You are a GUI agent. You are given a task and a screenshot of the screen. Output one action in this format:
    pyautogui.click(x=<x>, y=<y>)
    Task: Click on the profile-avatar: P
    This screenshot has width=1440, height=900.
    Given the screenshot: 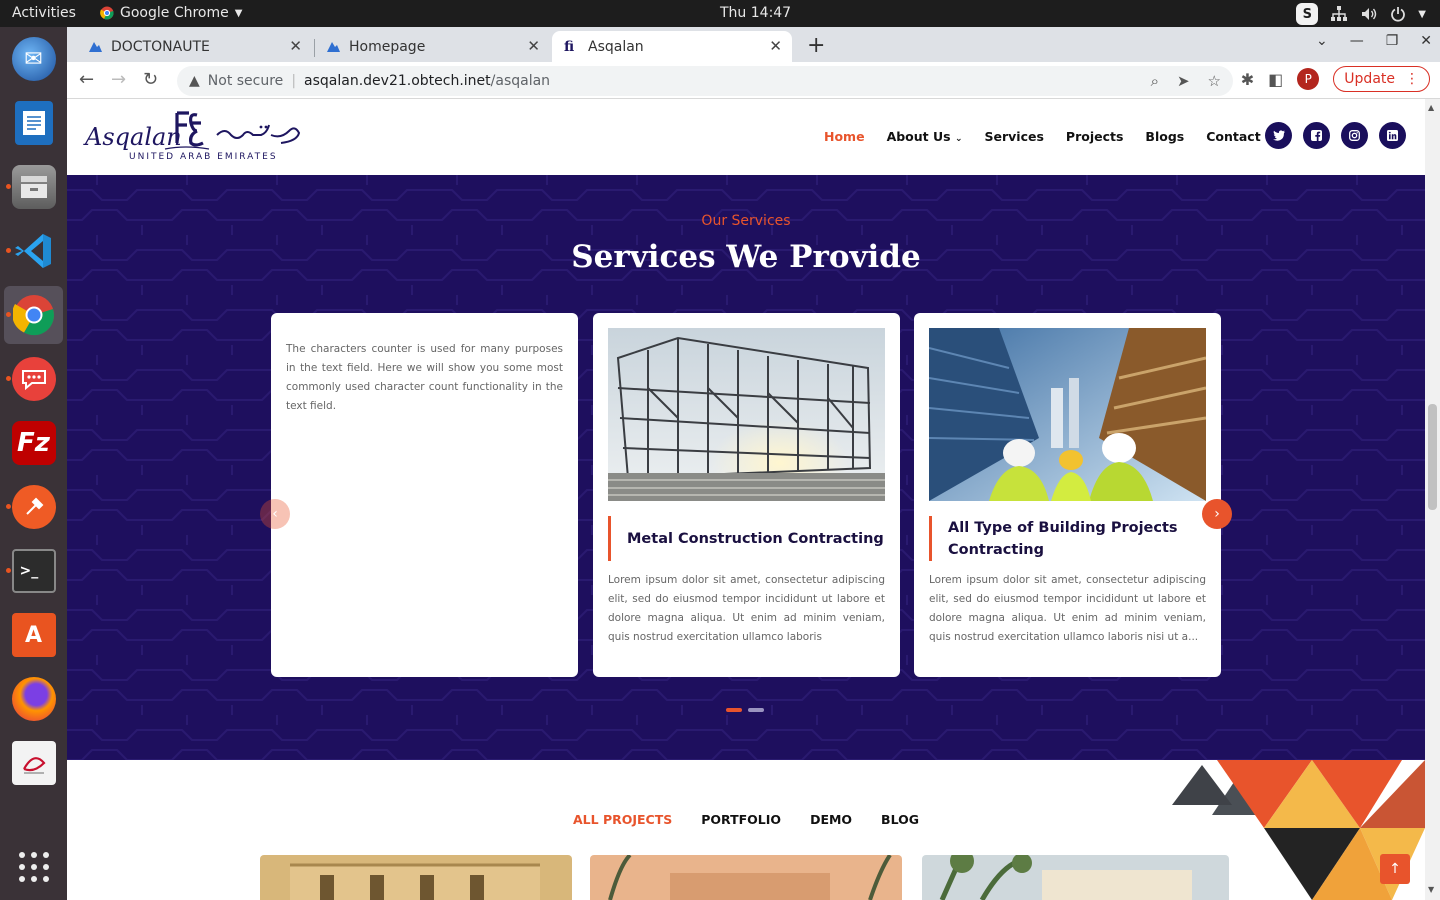 What is the action you would take?
    pyautogui.click(x=1308, y=79)
    